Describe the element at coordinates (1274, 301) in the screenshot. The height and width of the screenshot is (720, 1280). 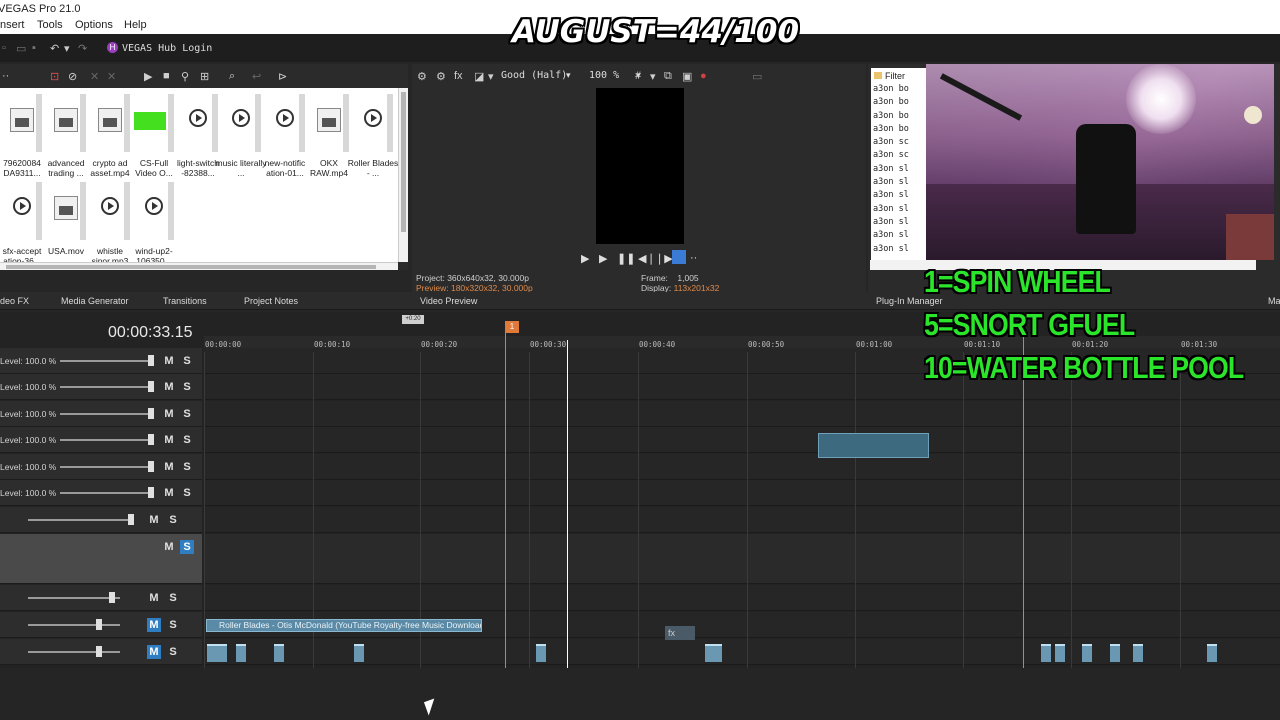
I see `tab-more: Ma` at that location.